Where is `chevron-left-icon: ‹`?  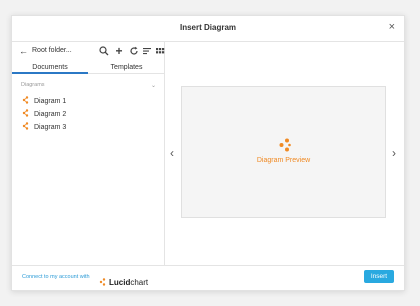 chevron-left-icon: ‹ is located at coordinates (172, 153).